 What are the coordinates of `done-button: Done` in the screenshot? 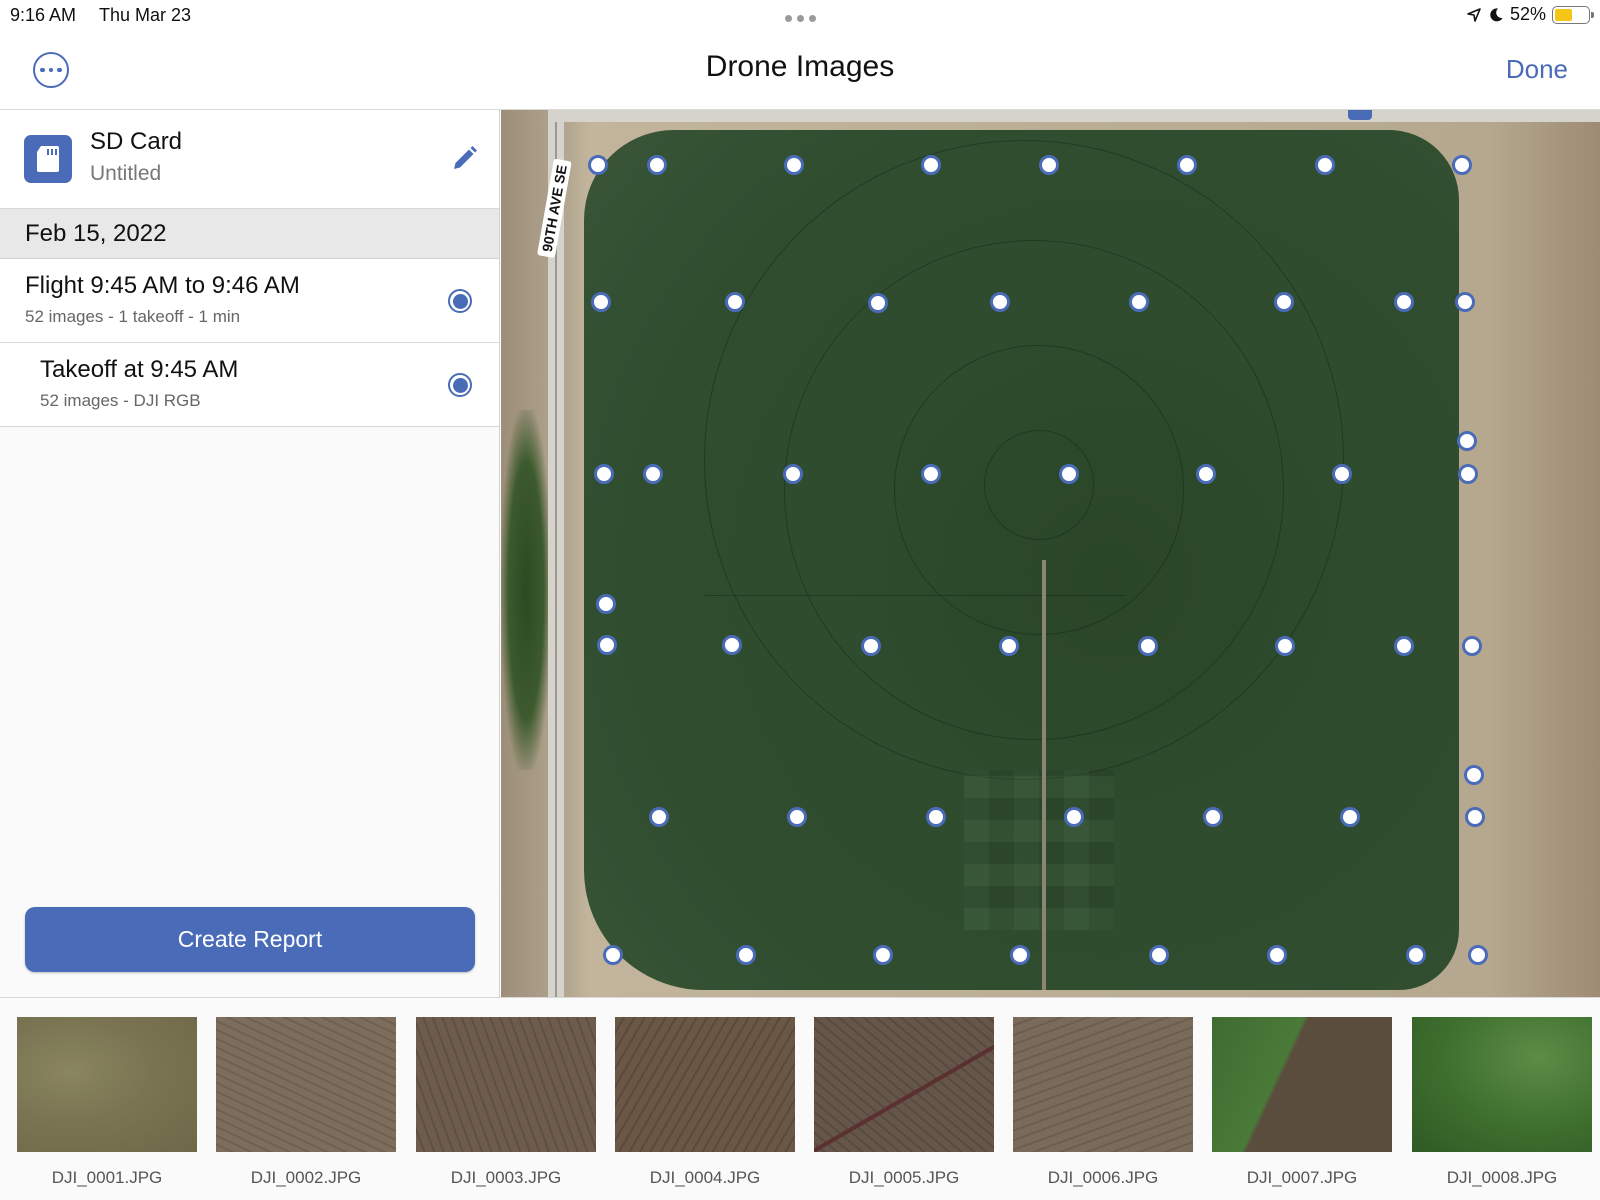 It's located at (1537, 69).